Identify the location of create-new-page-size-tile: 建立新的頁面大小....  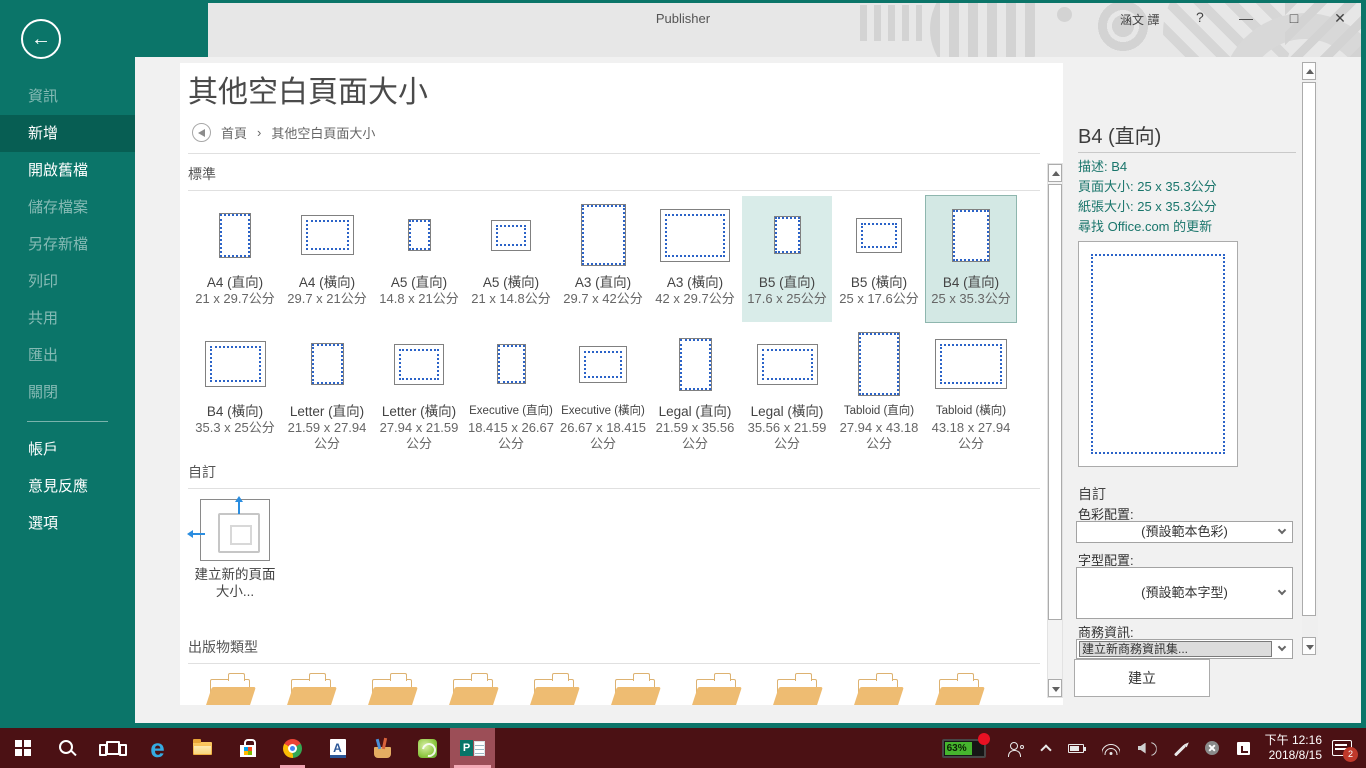
(233, 548).